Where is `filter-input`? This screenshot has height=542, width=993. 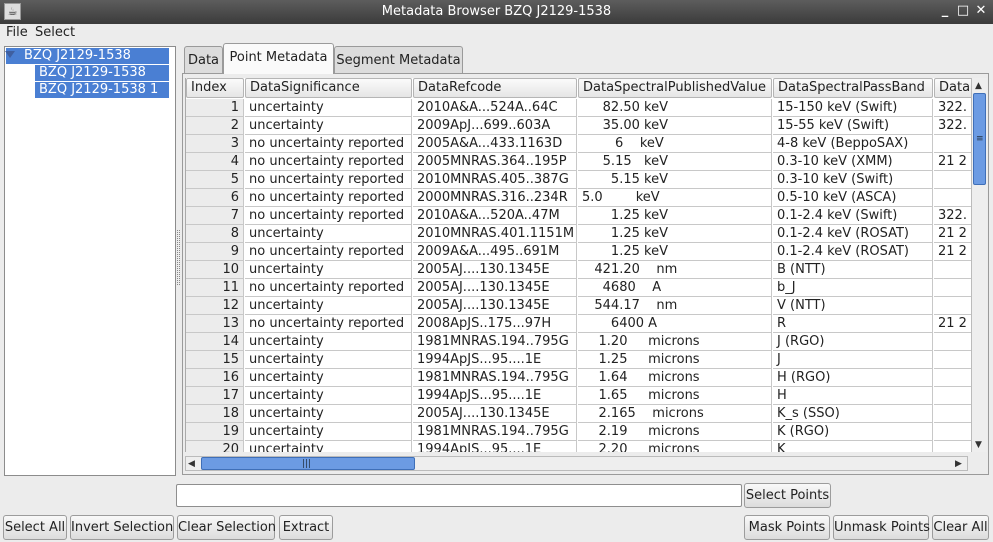
filter-input is located at coordinates (459, 495).